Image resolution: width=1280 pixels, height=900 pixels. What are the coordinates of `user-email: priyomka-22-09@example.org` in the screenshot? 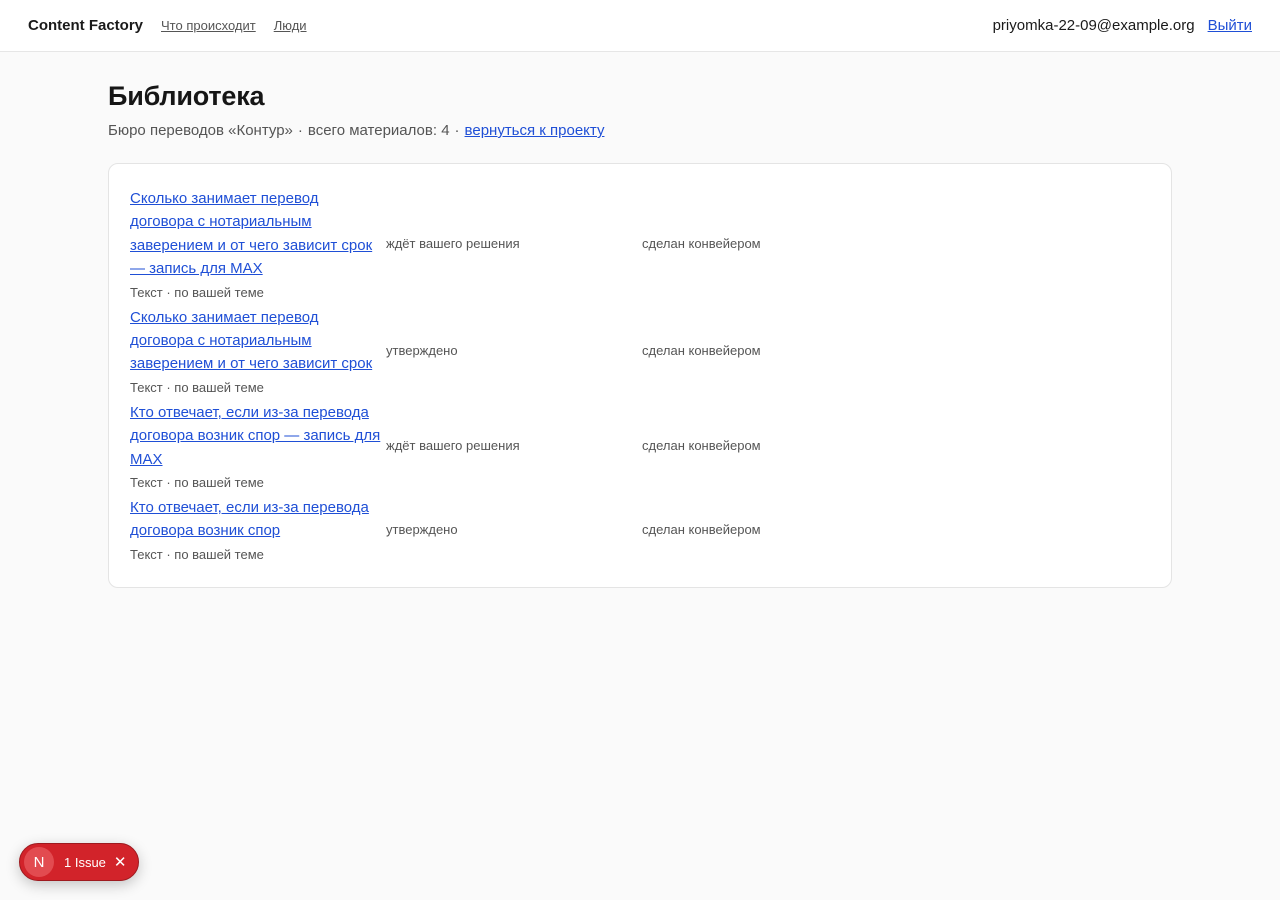 It's located at (1093, 25).